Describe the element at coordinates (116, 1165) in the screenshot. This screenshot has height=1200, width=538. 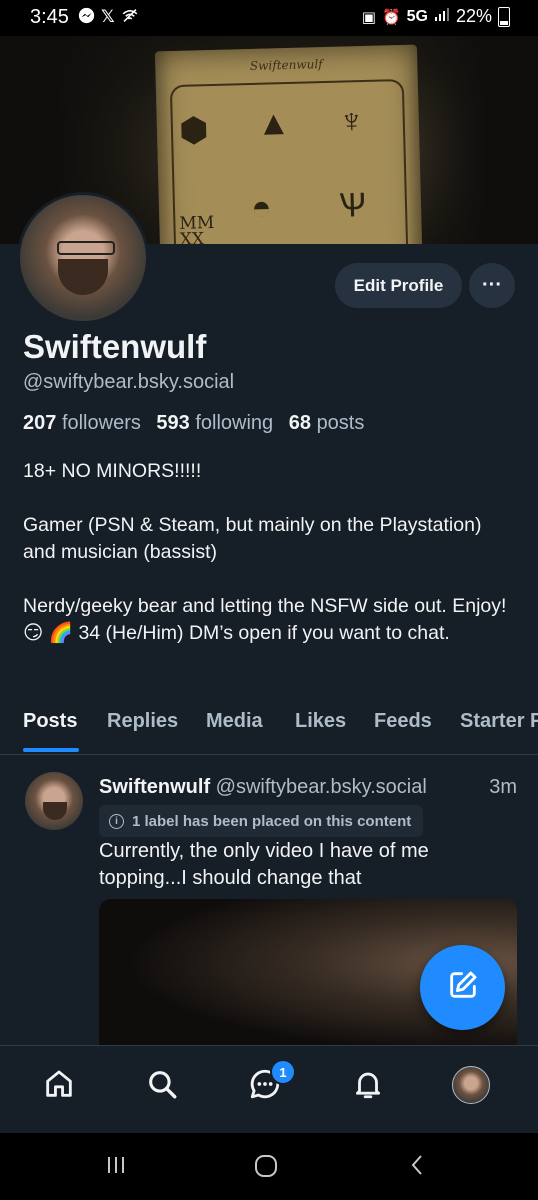
I see `recent-apps-icon` at that location.